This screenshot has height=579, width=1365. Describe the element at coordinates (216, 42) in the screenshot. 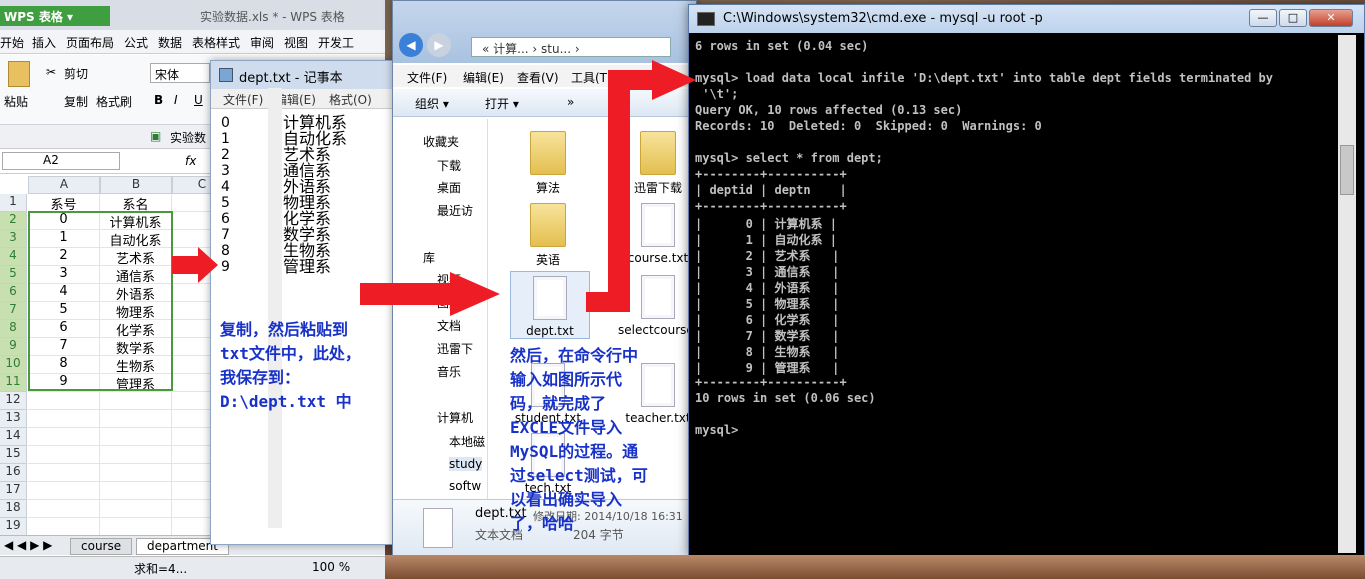

I see `menu-table-style: 表格样式` at that location.